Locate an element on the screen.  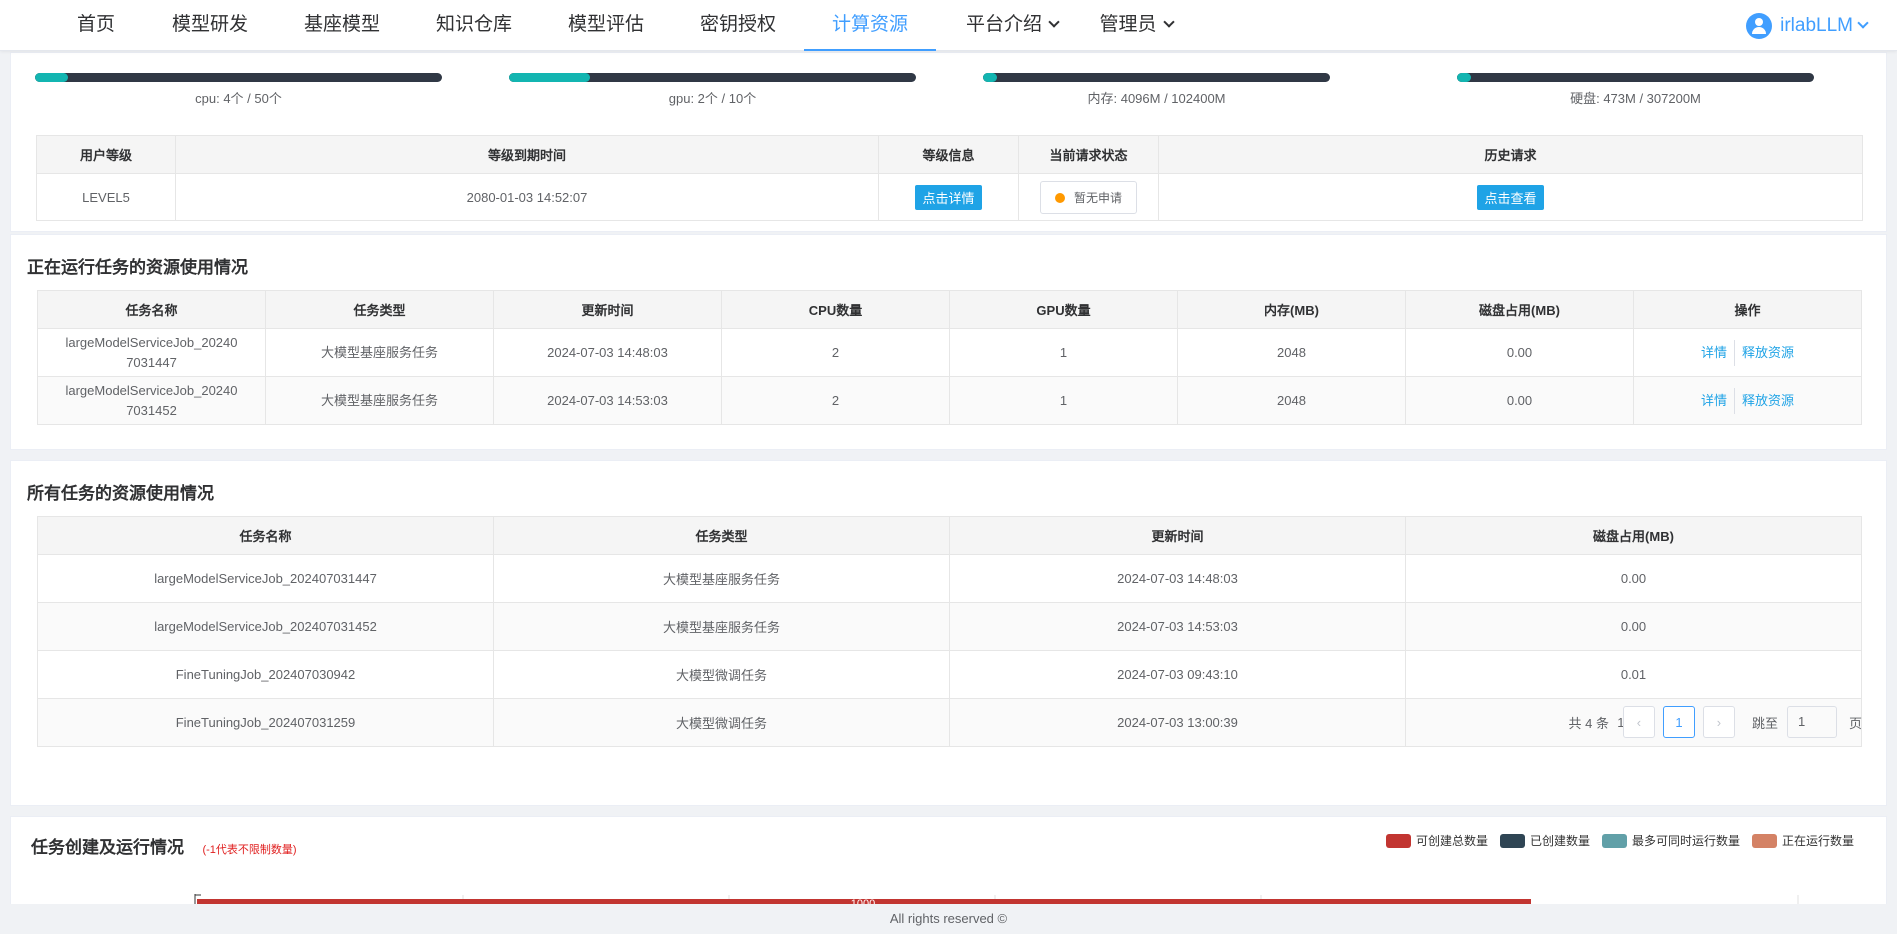
request-status-badge: 暂无申请 is located at coordinates (1088, 197).